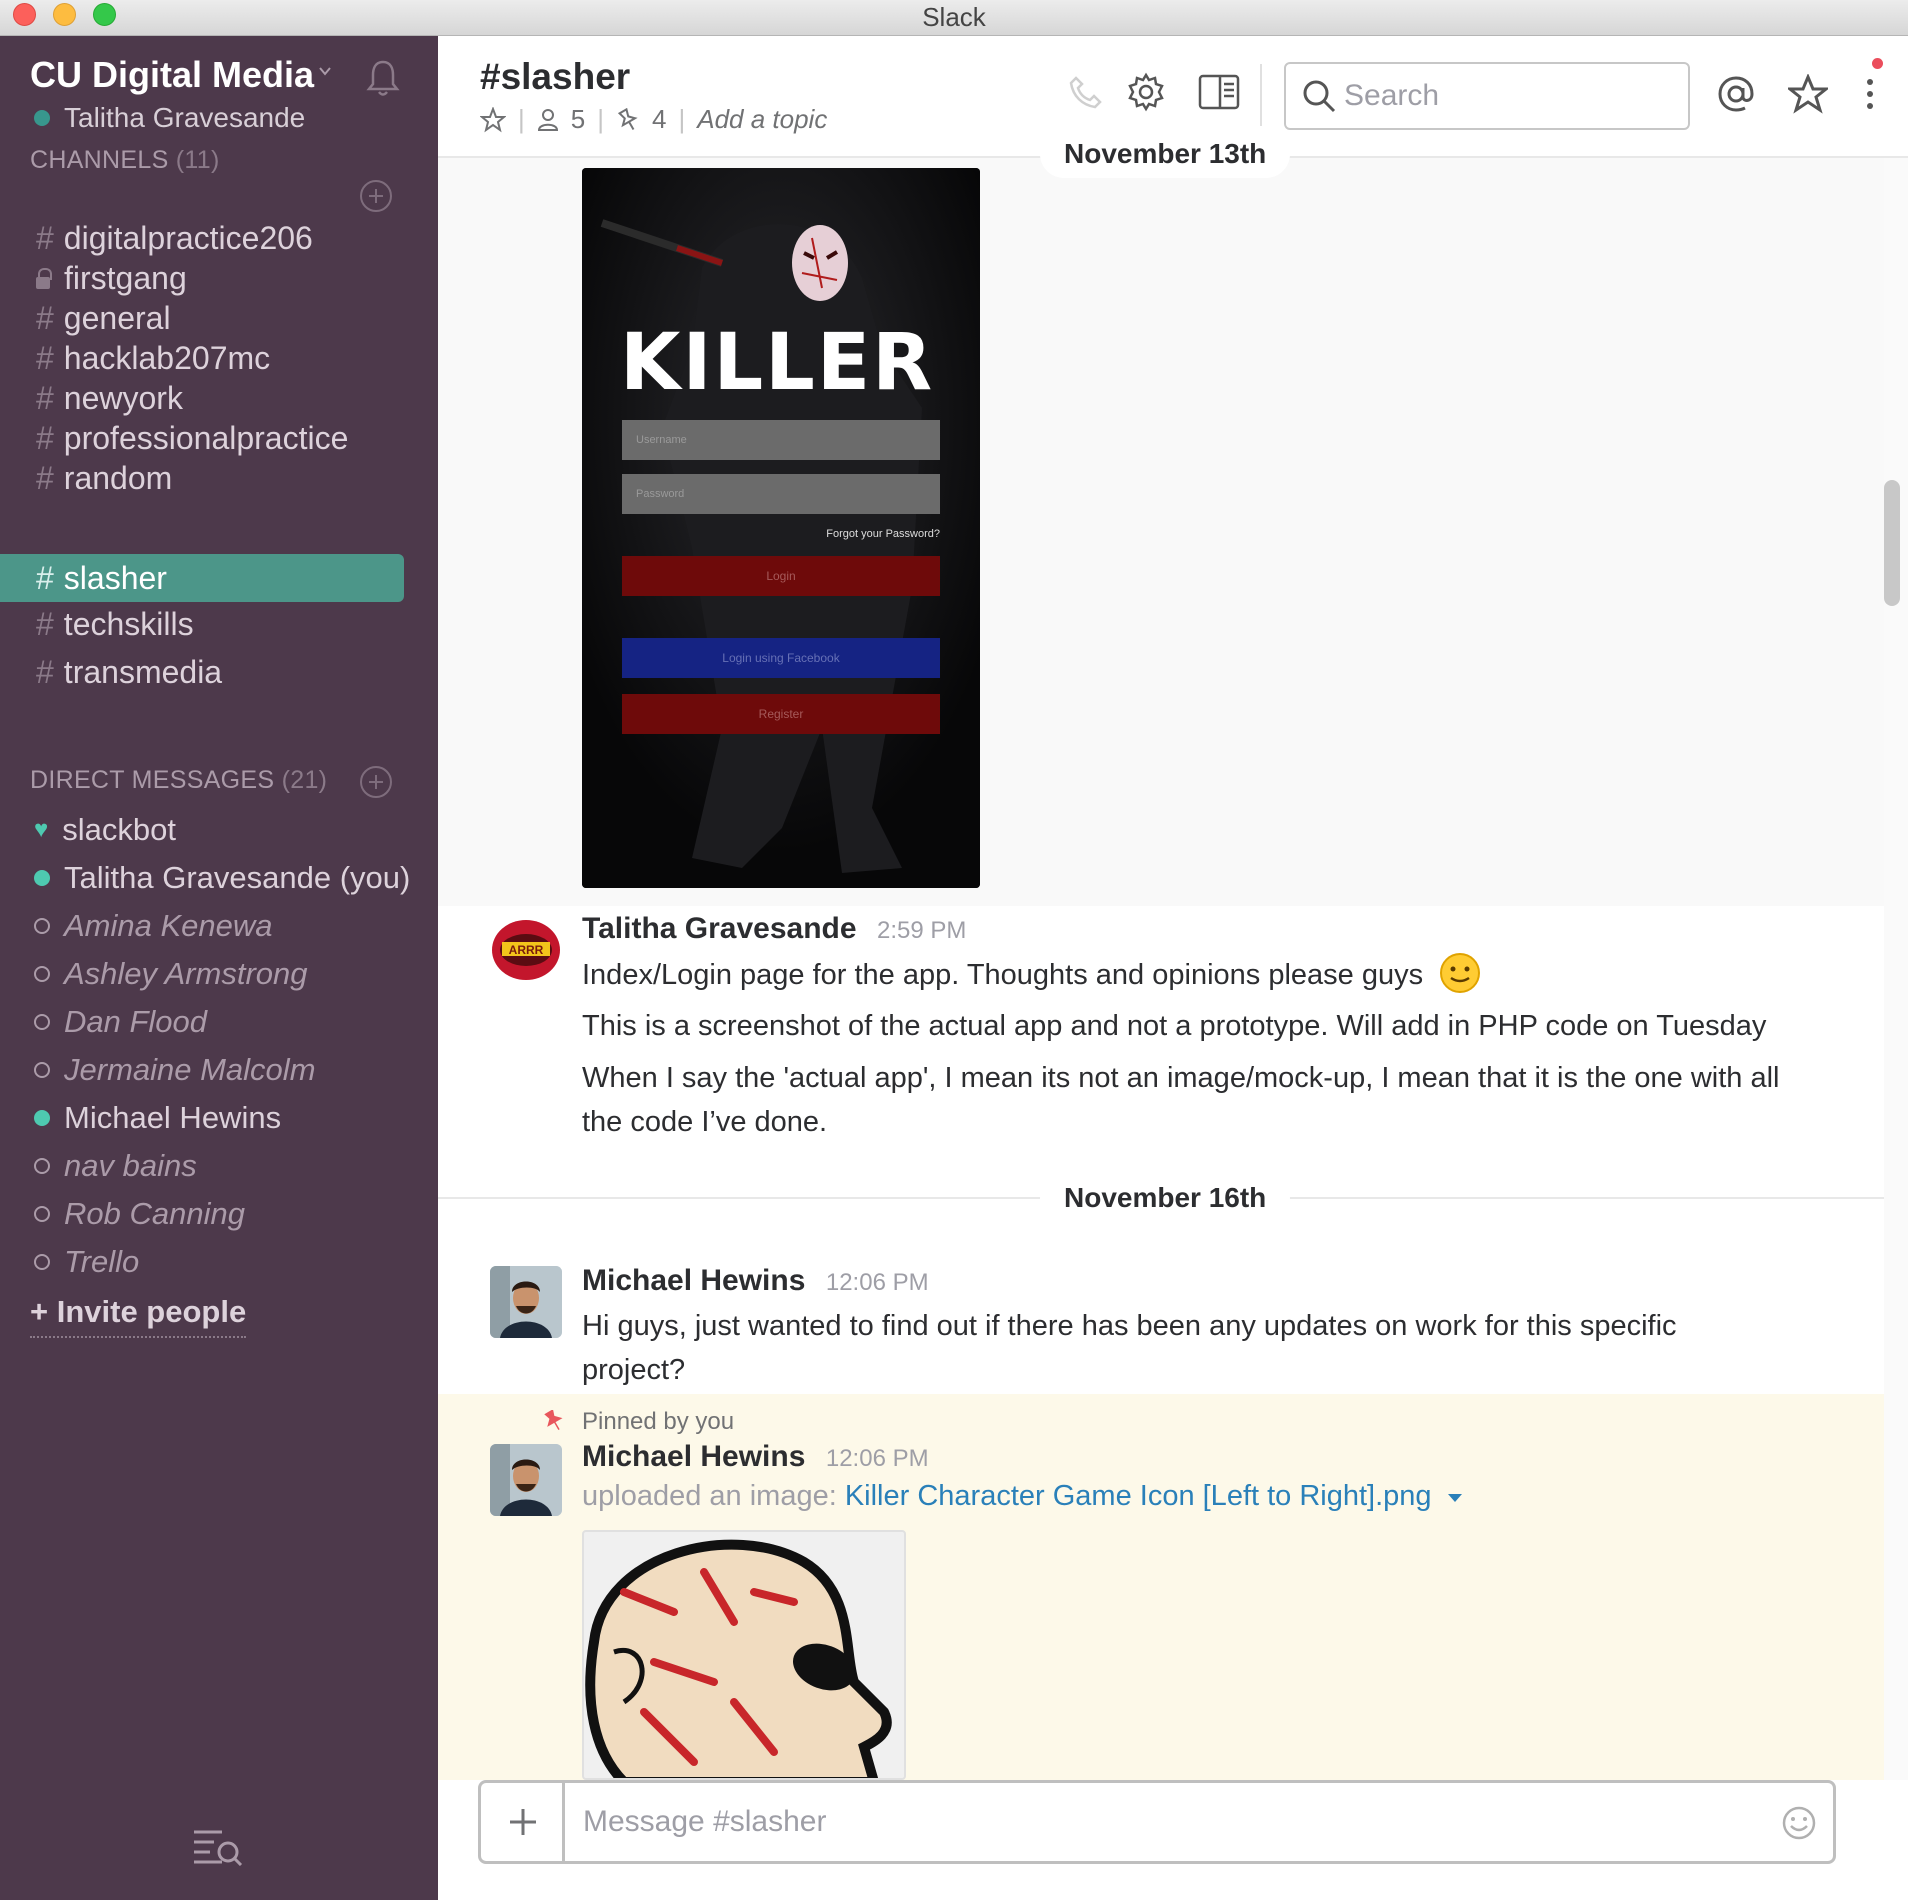  Describe the element at coordinates (115, 578) in the screenshot. I see `channel-label: slasher` at that location.